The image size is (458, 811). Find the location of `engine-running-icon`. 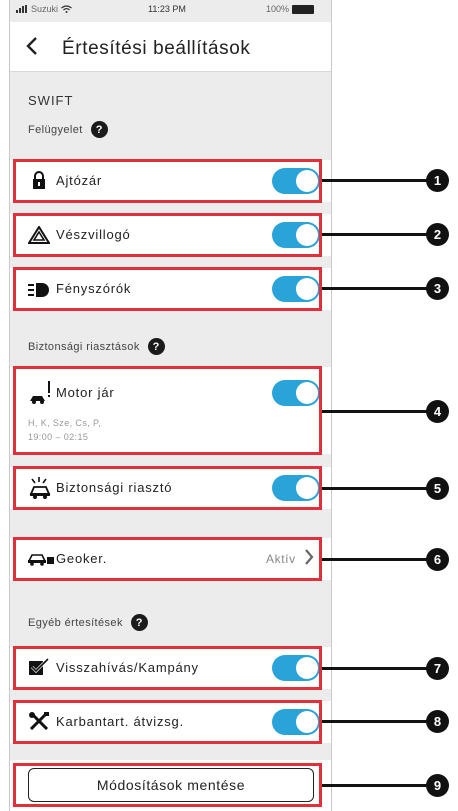

engine-running-icon is located at coordinates (40, 392).